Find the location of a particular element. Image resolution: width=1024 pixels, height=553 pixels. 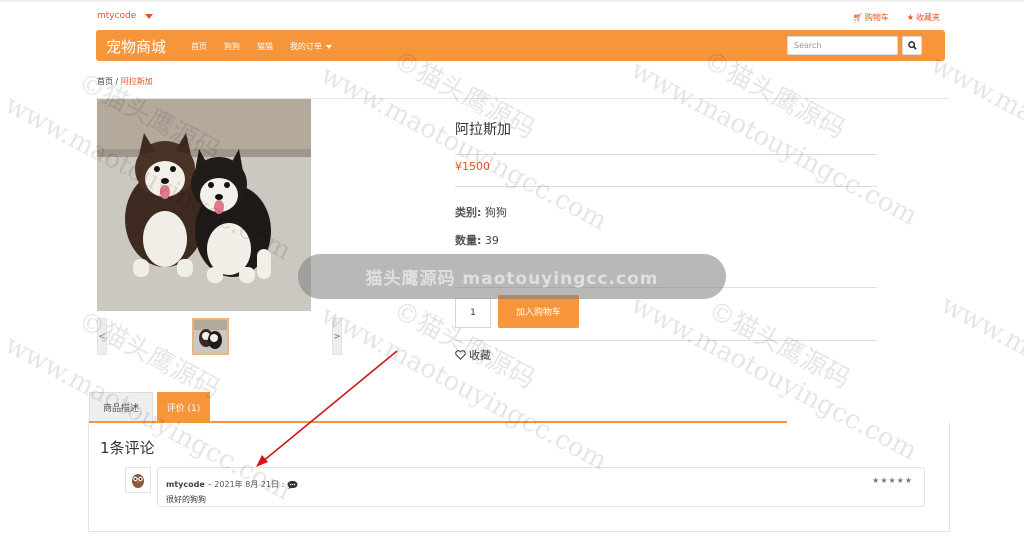

puppies-thumbnail is located at coordinates (210, 336).